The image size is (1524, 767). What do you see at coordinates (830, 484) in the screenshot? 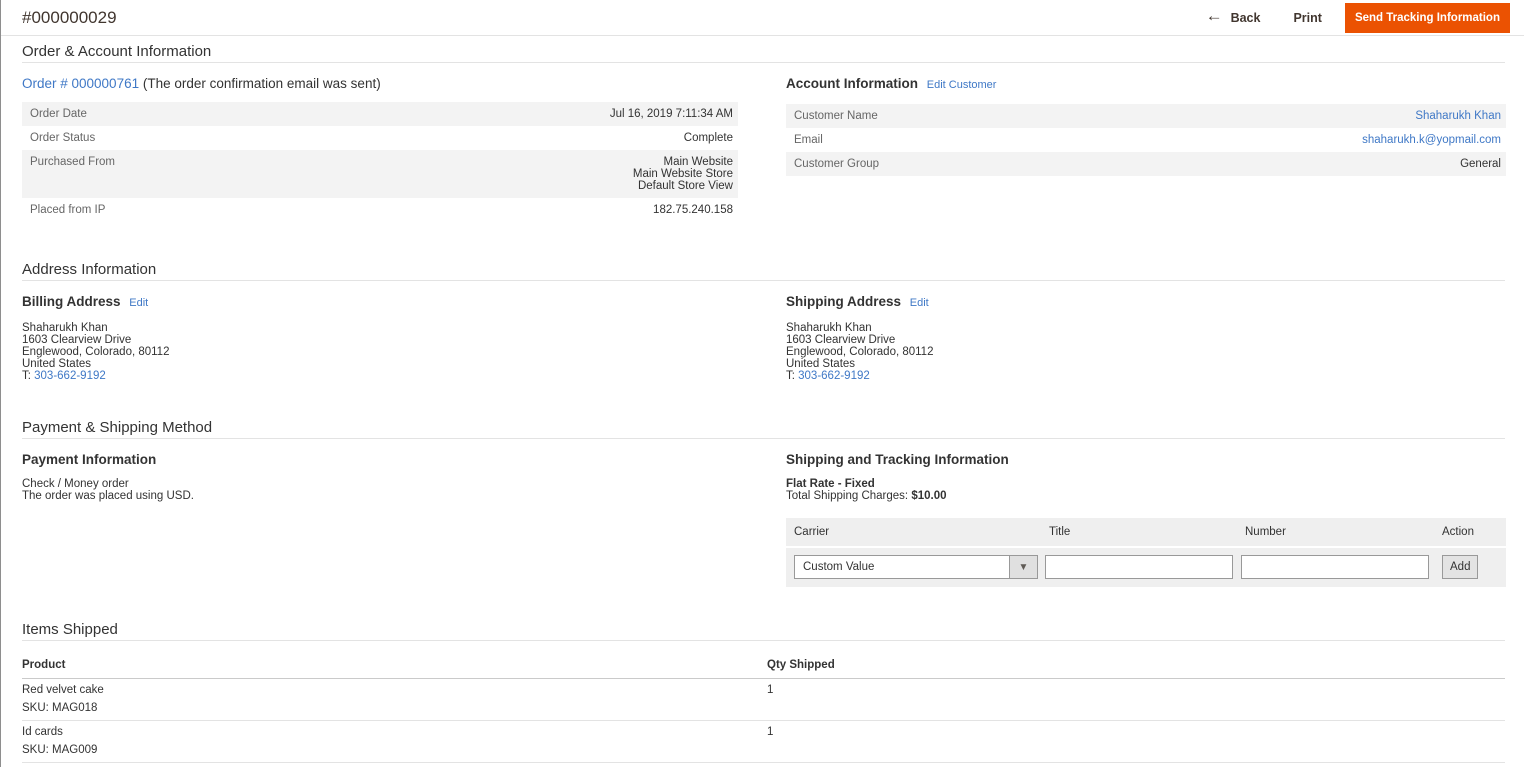
I see `shipping-method: Flat Rate - Fixed` at bounding box center [830, 484].